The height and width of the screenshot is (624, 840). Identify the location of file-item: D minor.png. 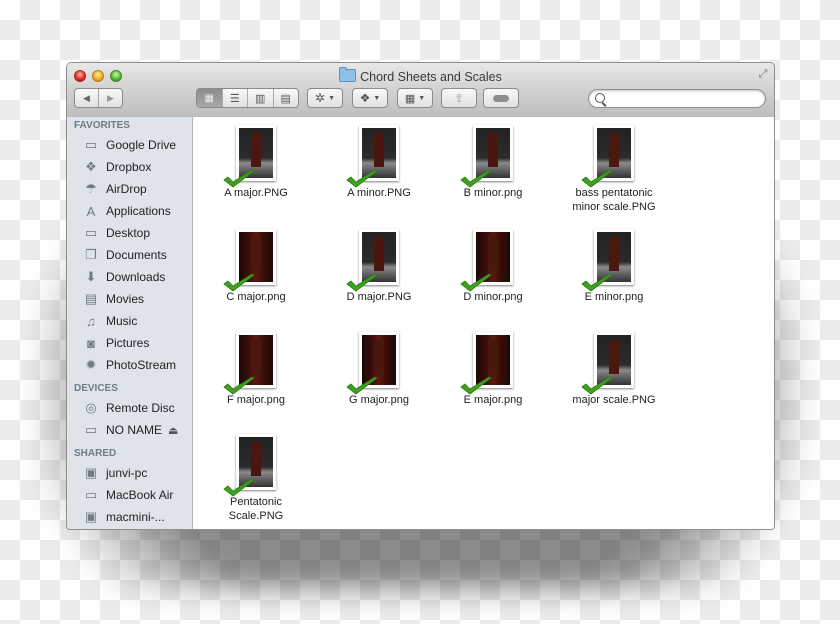
(493, 266).